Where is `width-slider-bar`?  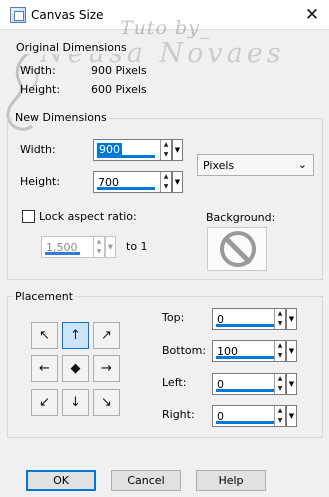
width-slider-bar is located at coordinates (126, 156).